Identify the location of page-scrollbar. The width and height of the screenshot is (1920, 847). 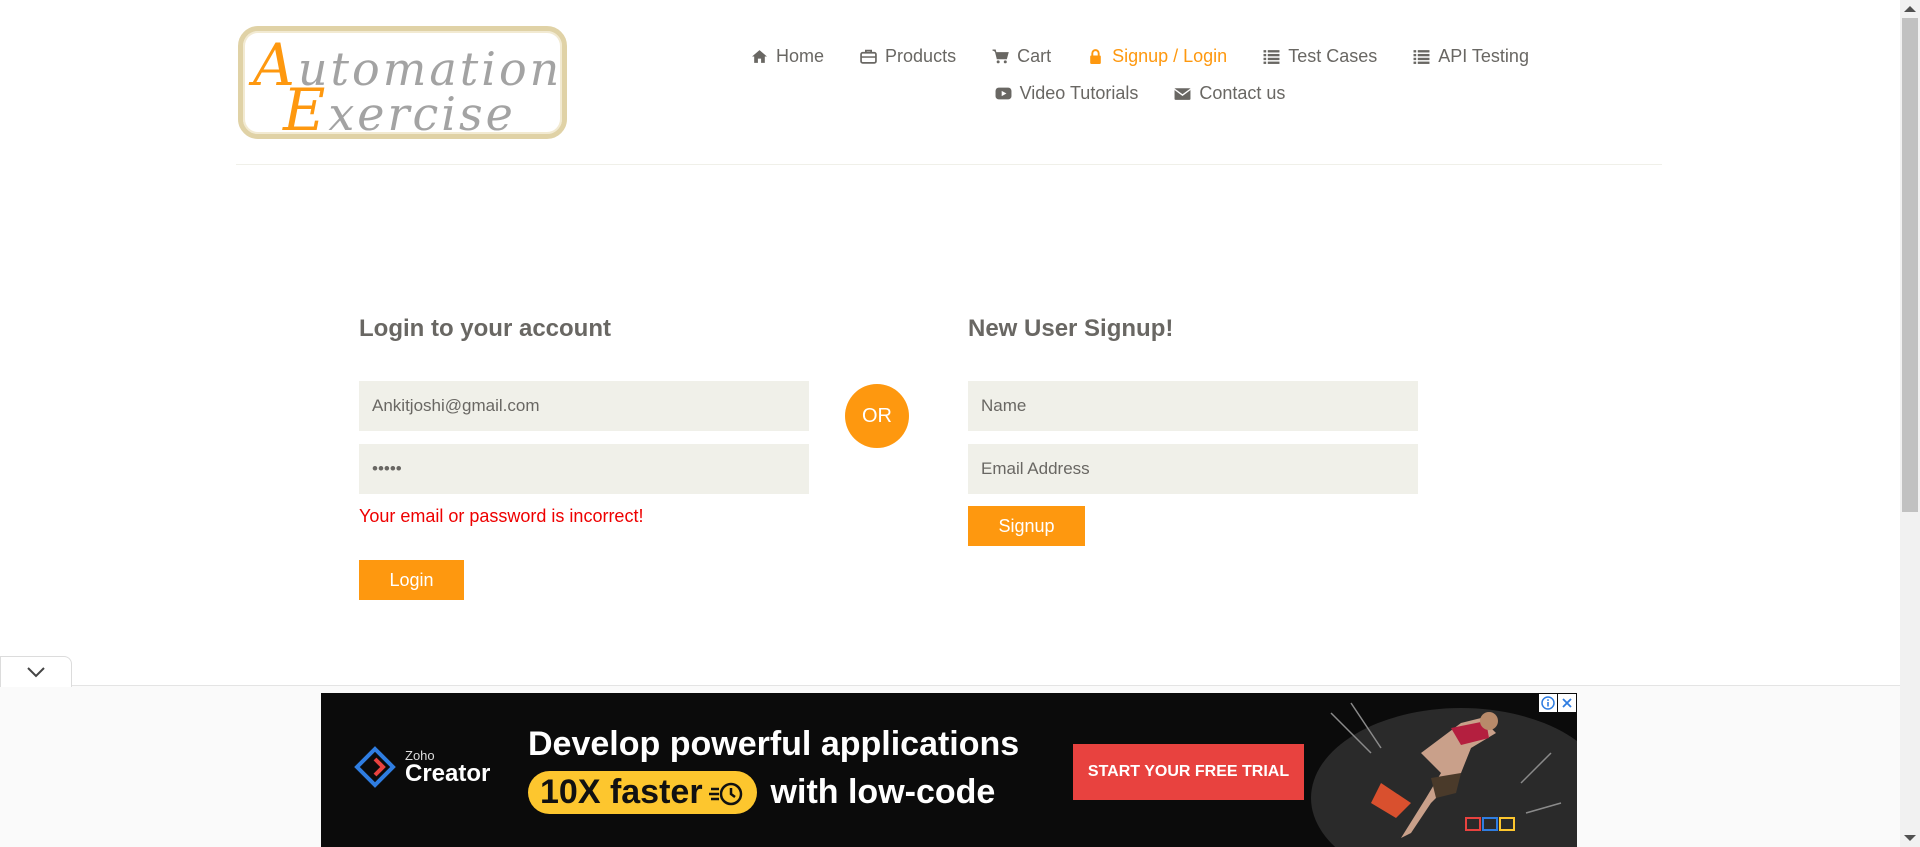
(1910, 423).